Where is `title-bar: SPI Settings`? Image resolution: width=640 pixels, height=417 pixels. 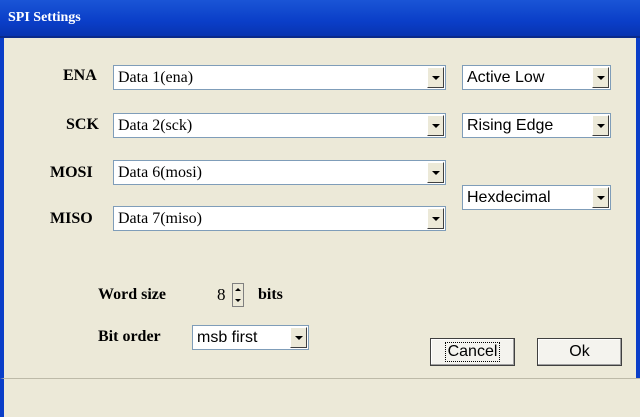 title-bar: SPI Settings is located at coordinates (320, 19).